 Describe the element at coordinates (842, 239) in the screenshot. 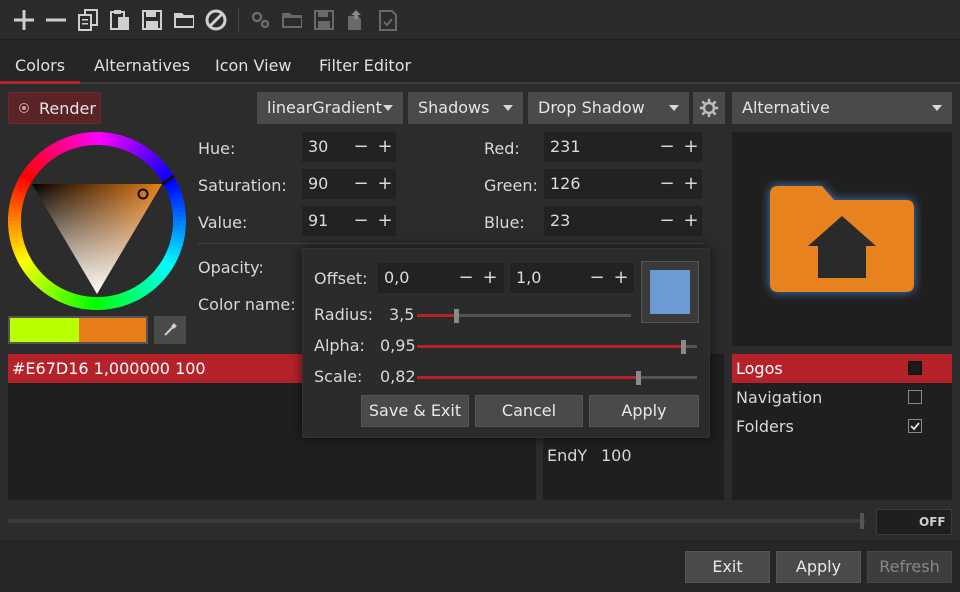

I see `home-folder-icon` at that location.